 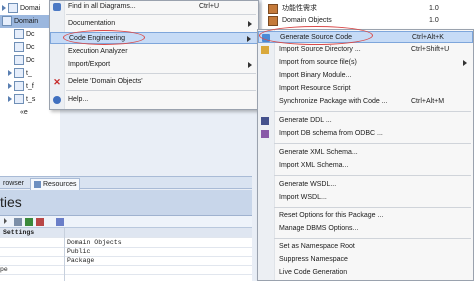 What do you see at coordinates (368, 9) in the screenshot?
I see `list-item: 功能性需求 1.0` at bounding box center [368, 9].